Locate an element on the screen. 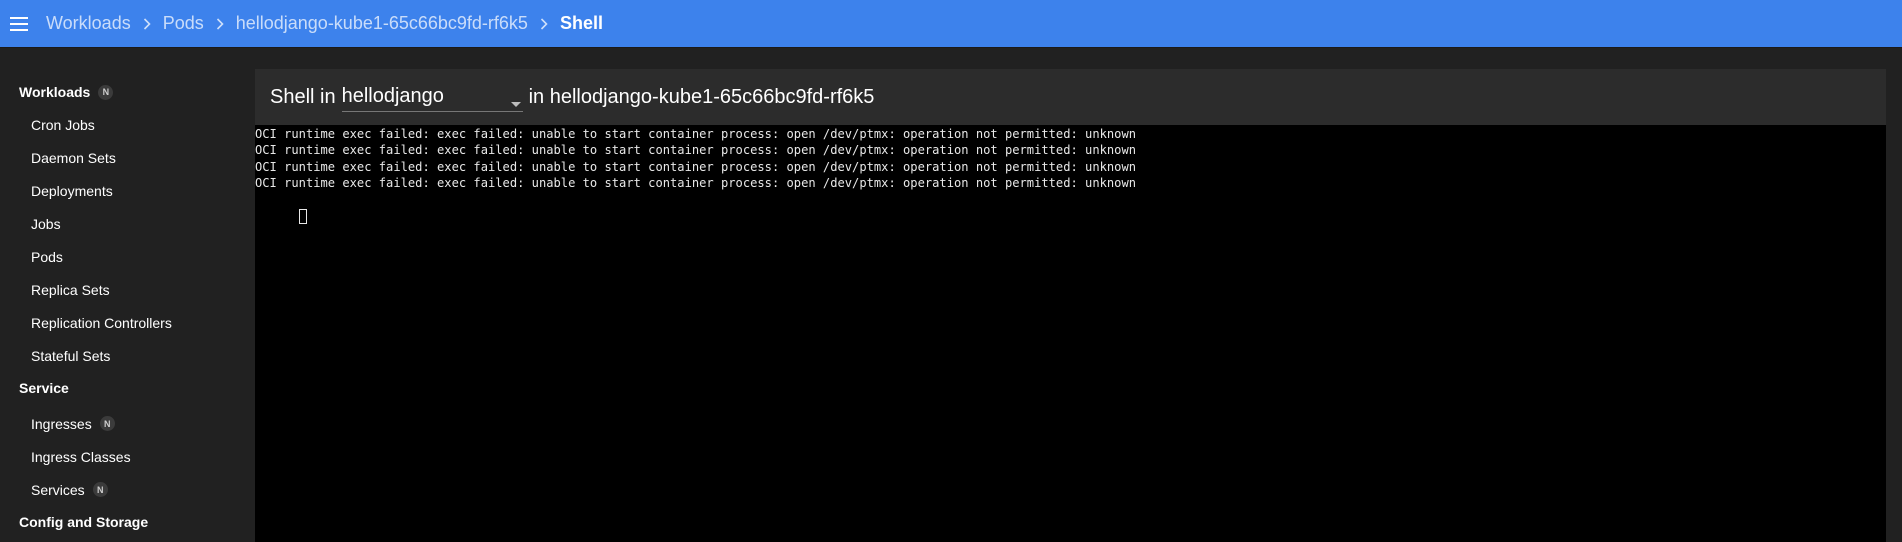 The height and width of the screenshot is (542, 1902). sidebar-item-jobs: Jobs is located at coordinates (127, 223).